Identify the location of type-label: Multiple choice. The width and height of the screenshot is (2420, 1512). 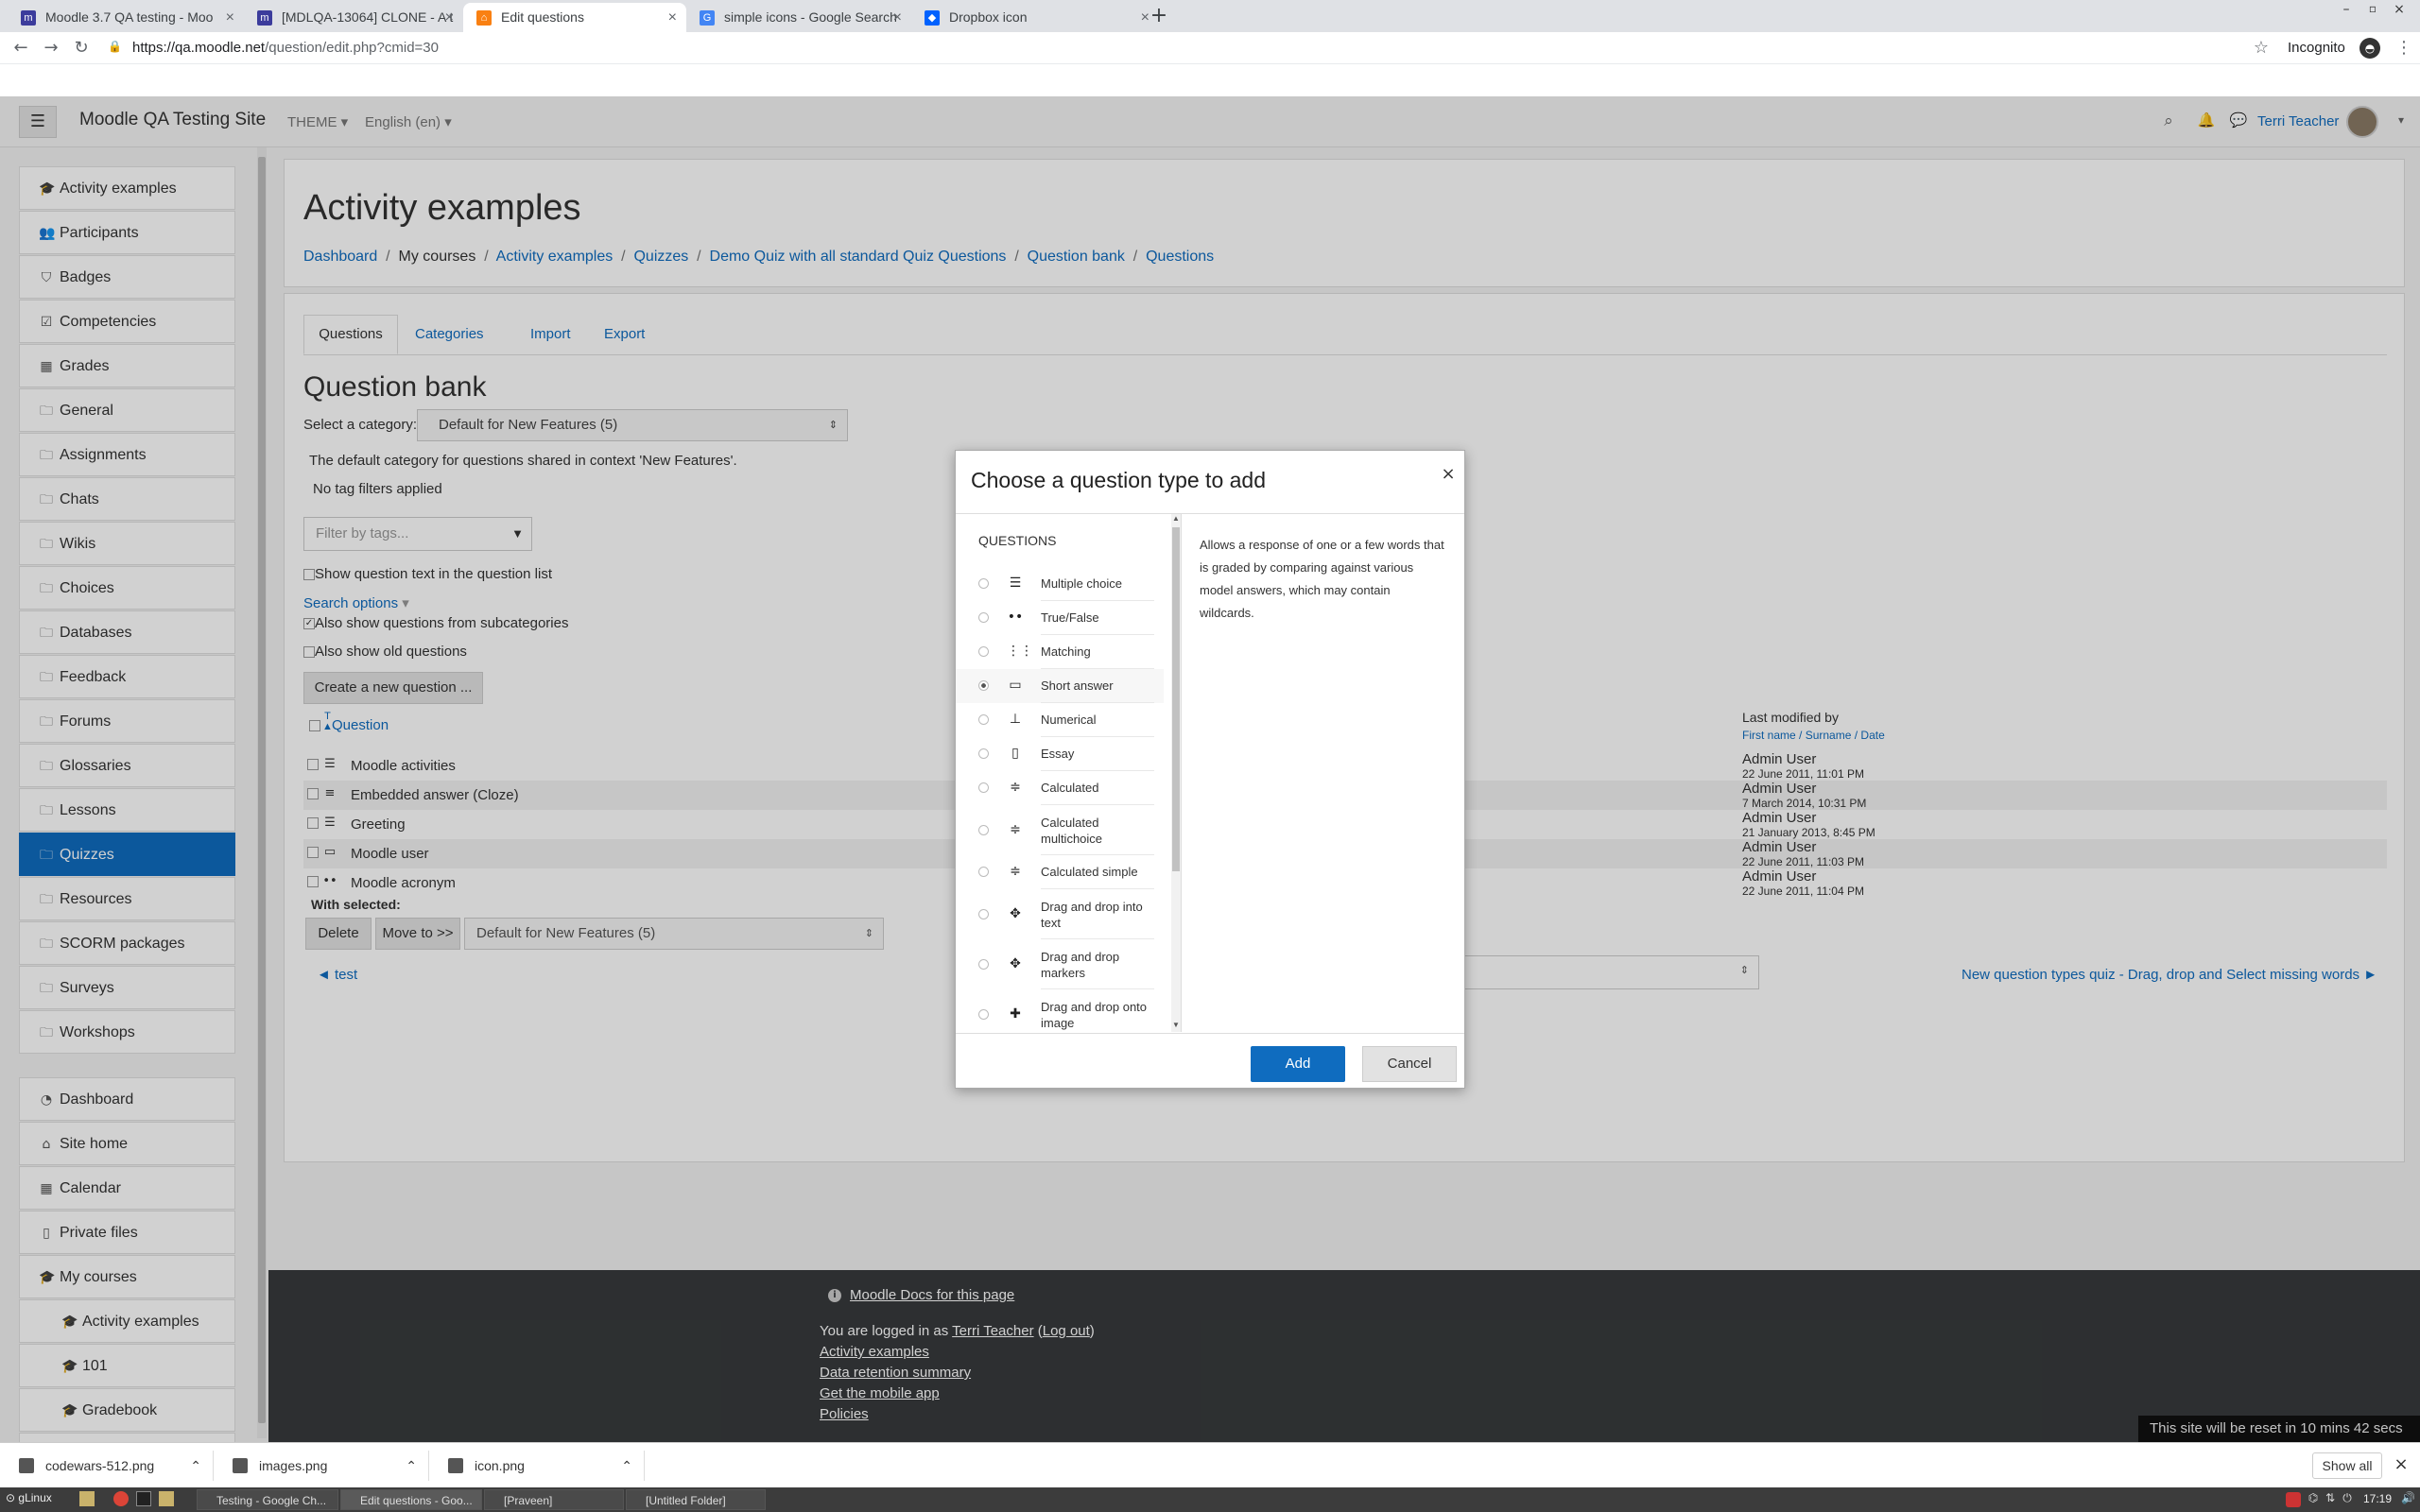
(1082, 583).